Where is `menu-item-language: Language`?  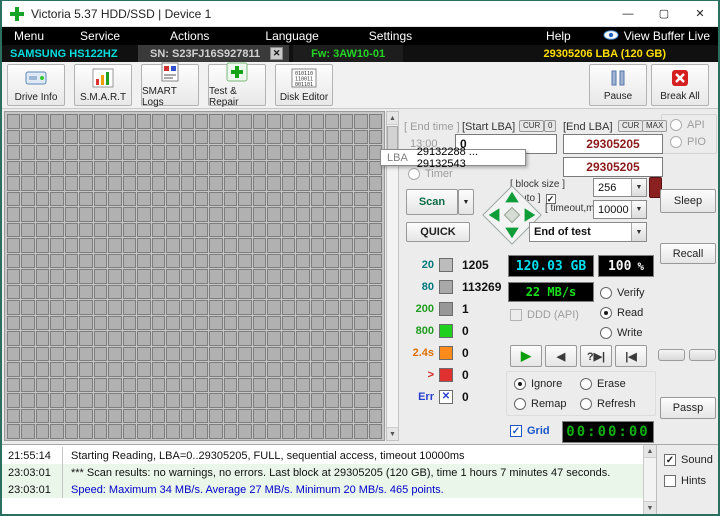 menu-item-language: Language is located at coordinates (291, 36).